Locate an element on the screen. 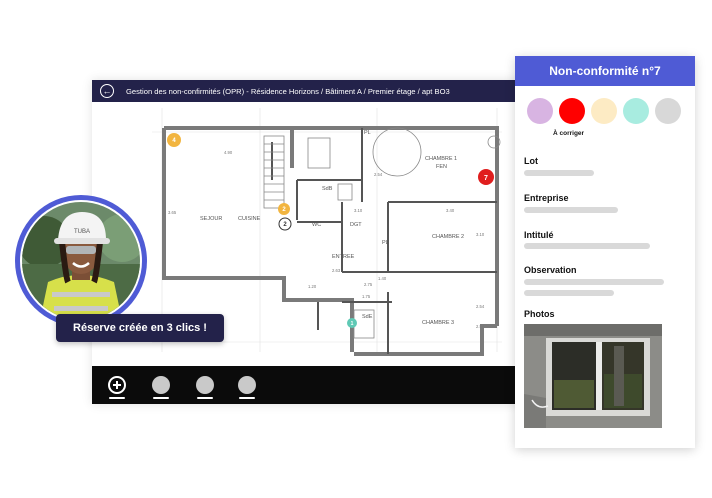 Image resolution: width=712 pixels, height=498 pixels. field-value-intitule is located at coordinates (587, 246).